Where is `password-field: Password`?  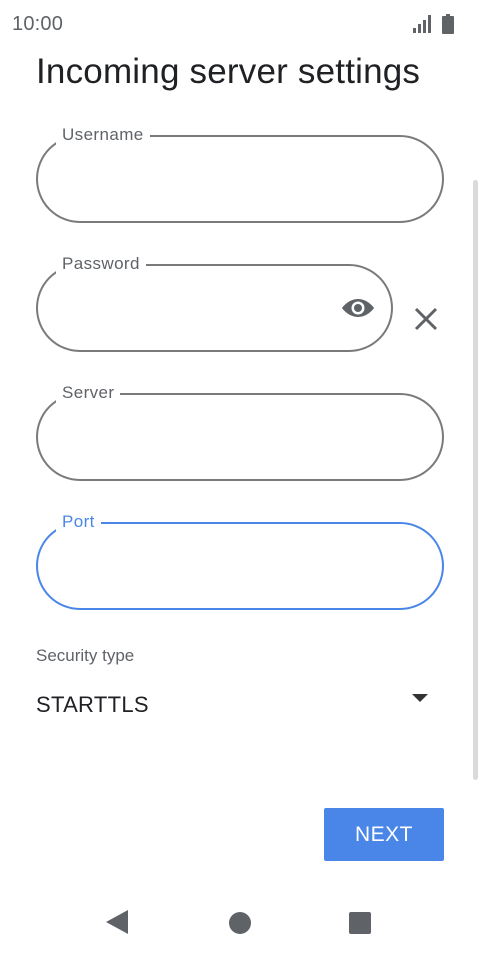
password-field: Password is located at coordinates (214, 303).